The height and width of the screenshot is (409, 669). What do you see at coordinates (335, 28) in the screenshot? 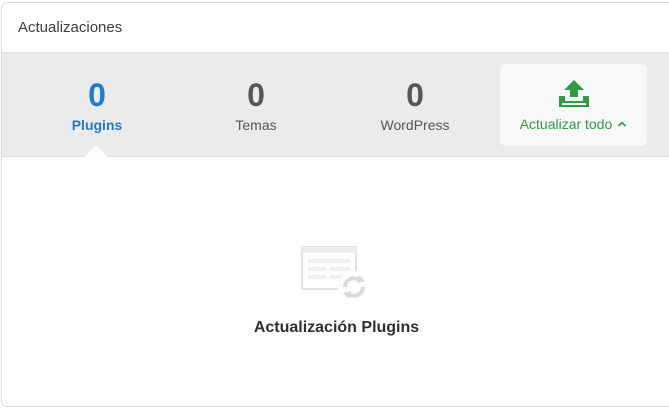
I see `card-header: Actualizaciones` at bounding box center [335, 28].